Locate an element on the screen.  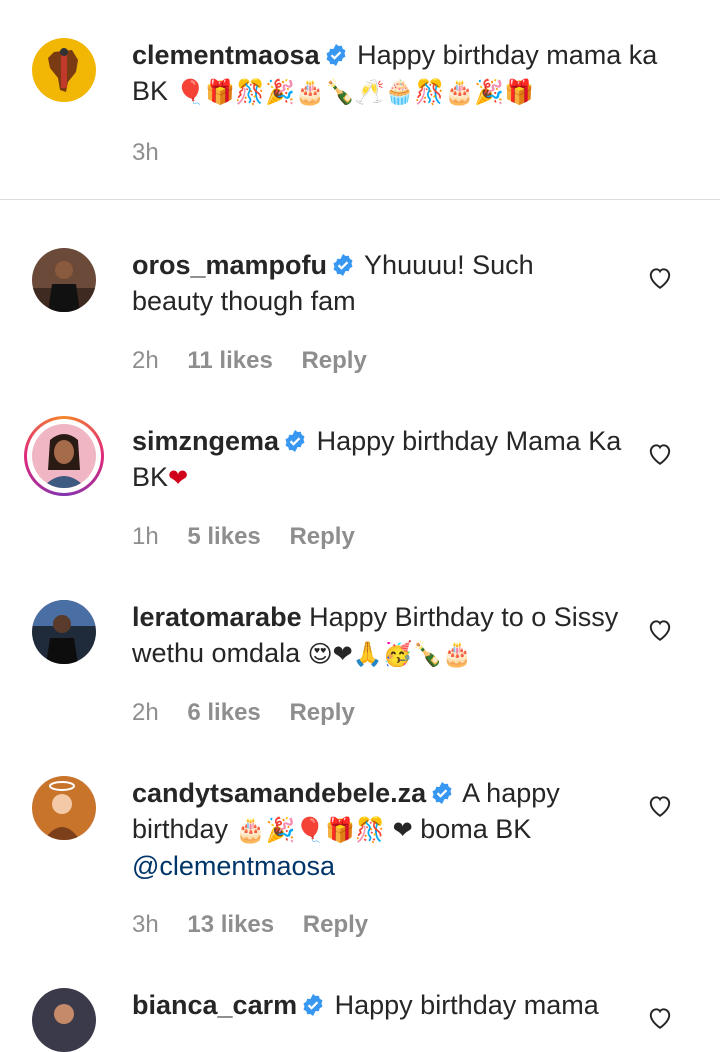
username: candytsamandebele.za is located at coordinates (279, 793).